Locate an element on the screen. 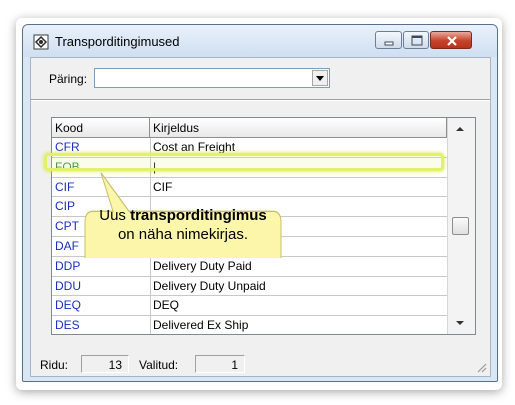 Image resolution: width=515 pixels, height=405 pixels. selected-row-highlight is located at coordinates (244, 162).